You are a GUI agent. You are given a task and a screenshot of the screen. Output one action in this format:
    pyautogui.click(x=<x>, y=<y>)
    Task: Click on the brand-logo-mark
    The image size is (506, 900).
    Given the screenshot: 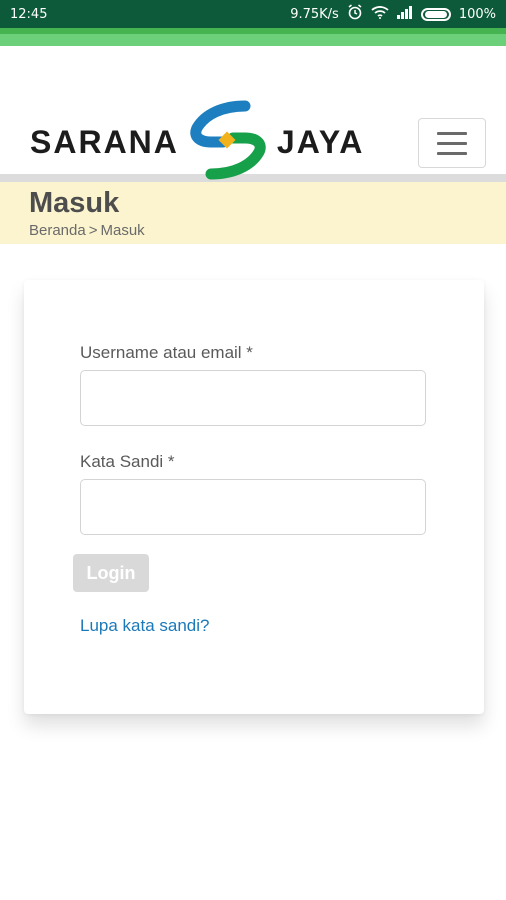 What is the action you would take?
    pyautogui.click(x=228, y=140)
    